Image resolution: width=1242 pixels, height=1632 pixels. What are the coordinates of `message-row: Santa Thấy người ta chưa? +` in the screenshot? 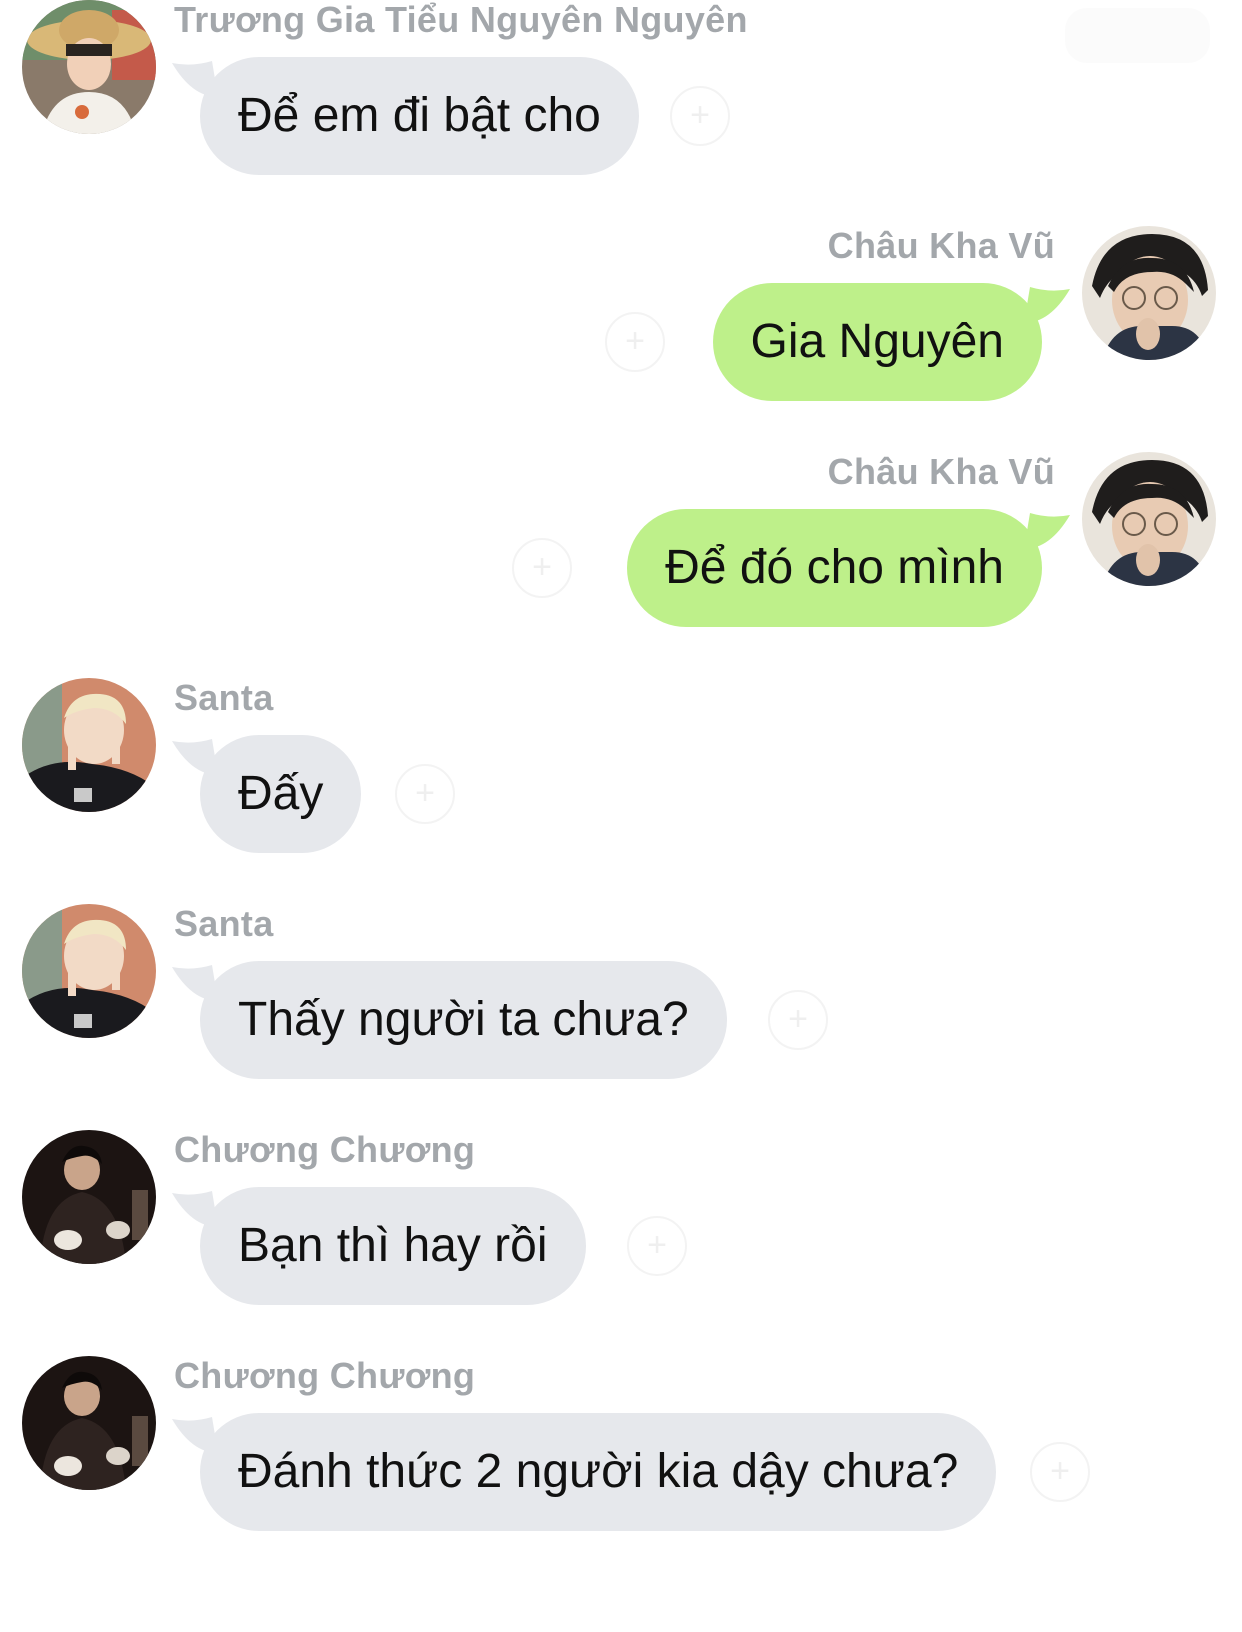 It's located at (621, 1017).